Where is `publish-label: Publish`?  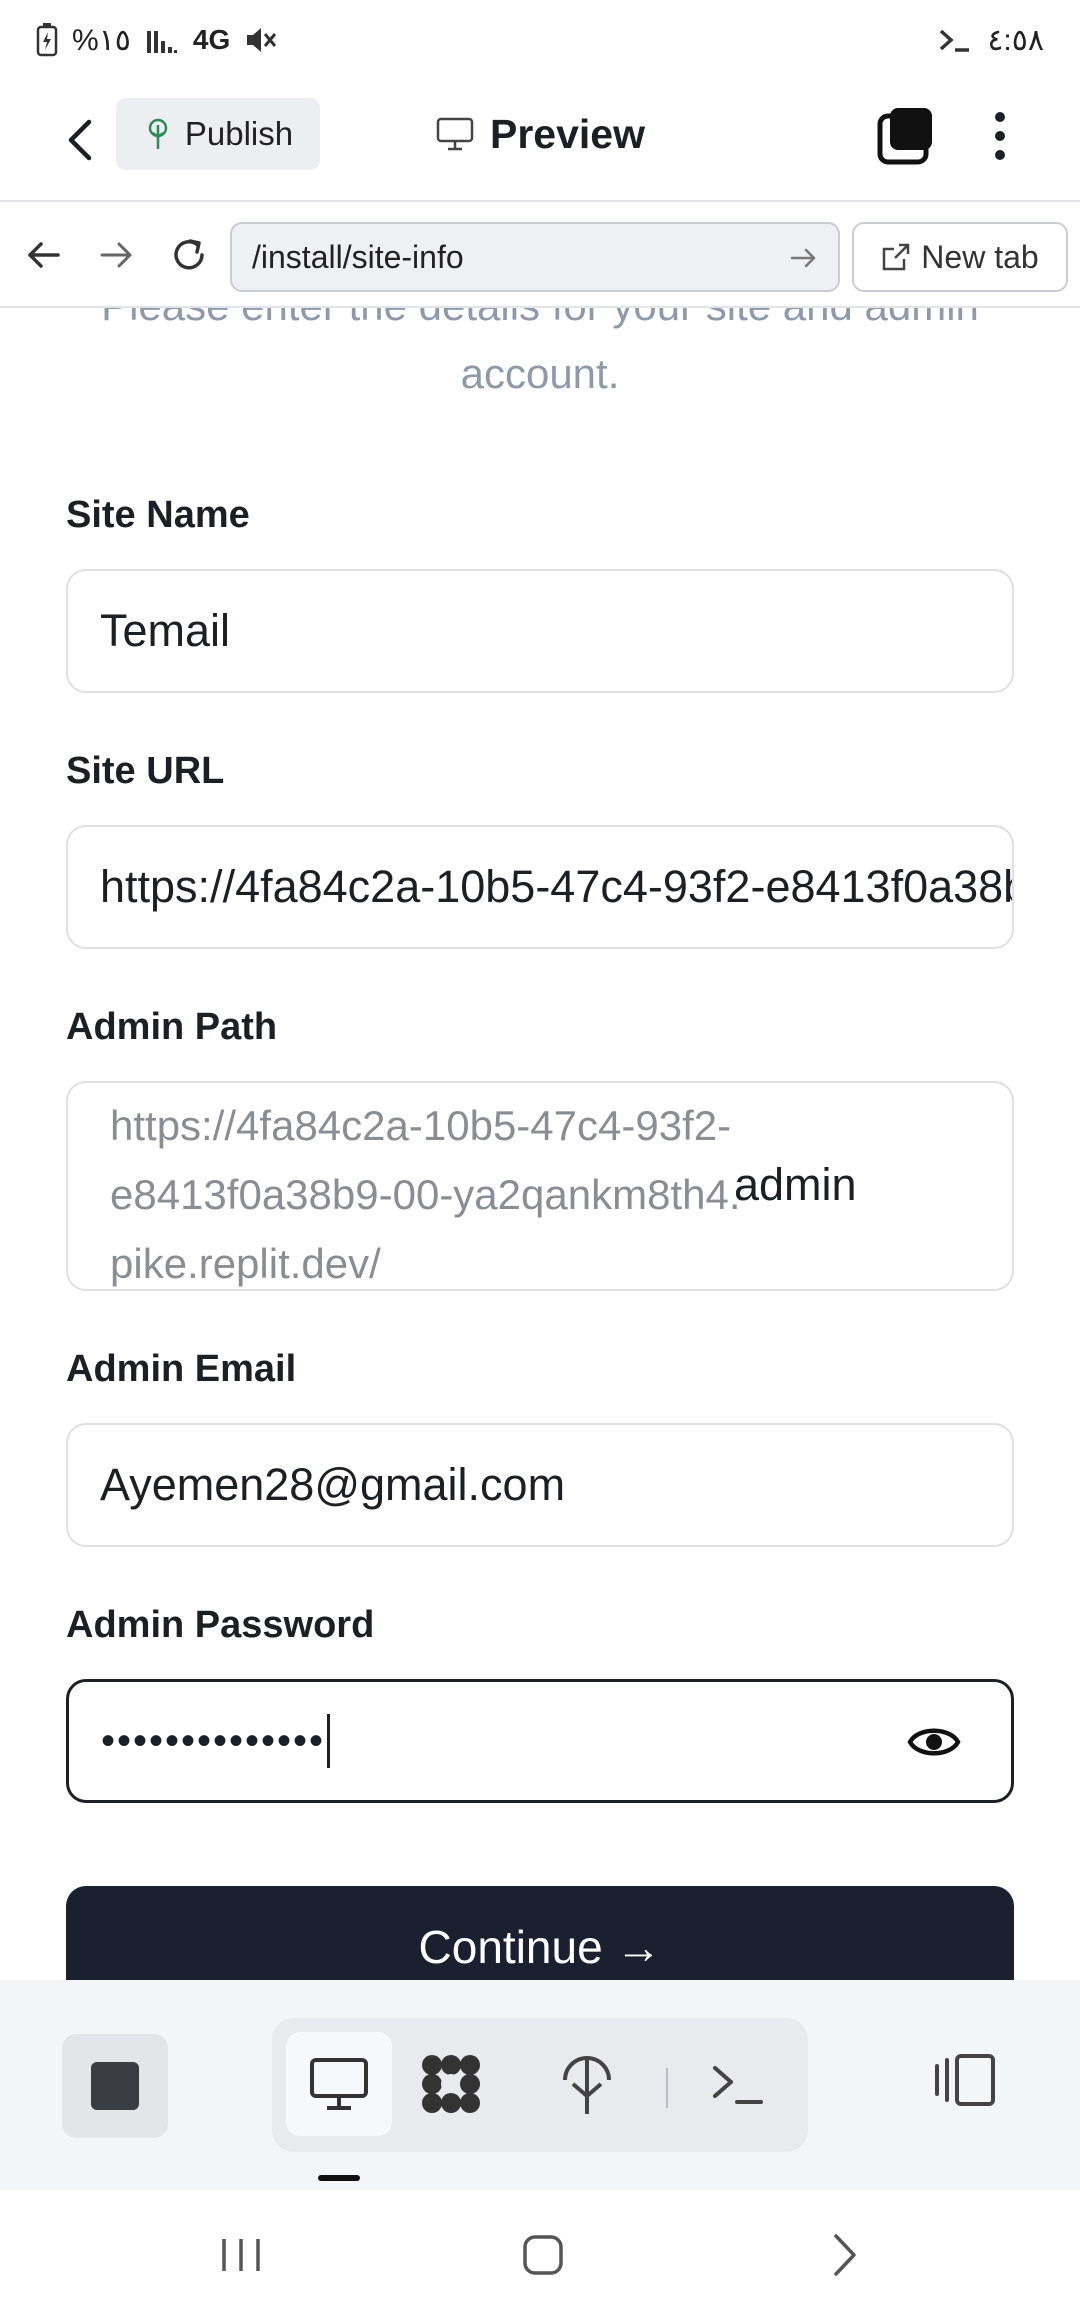
publish-label: Publish is located at coordinates (239, 133).